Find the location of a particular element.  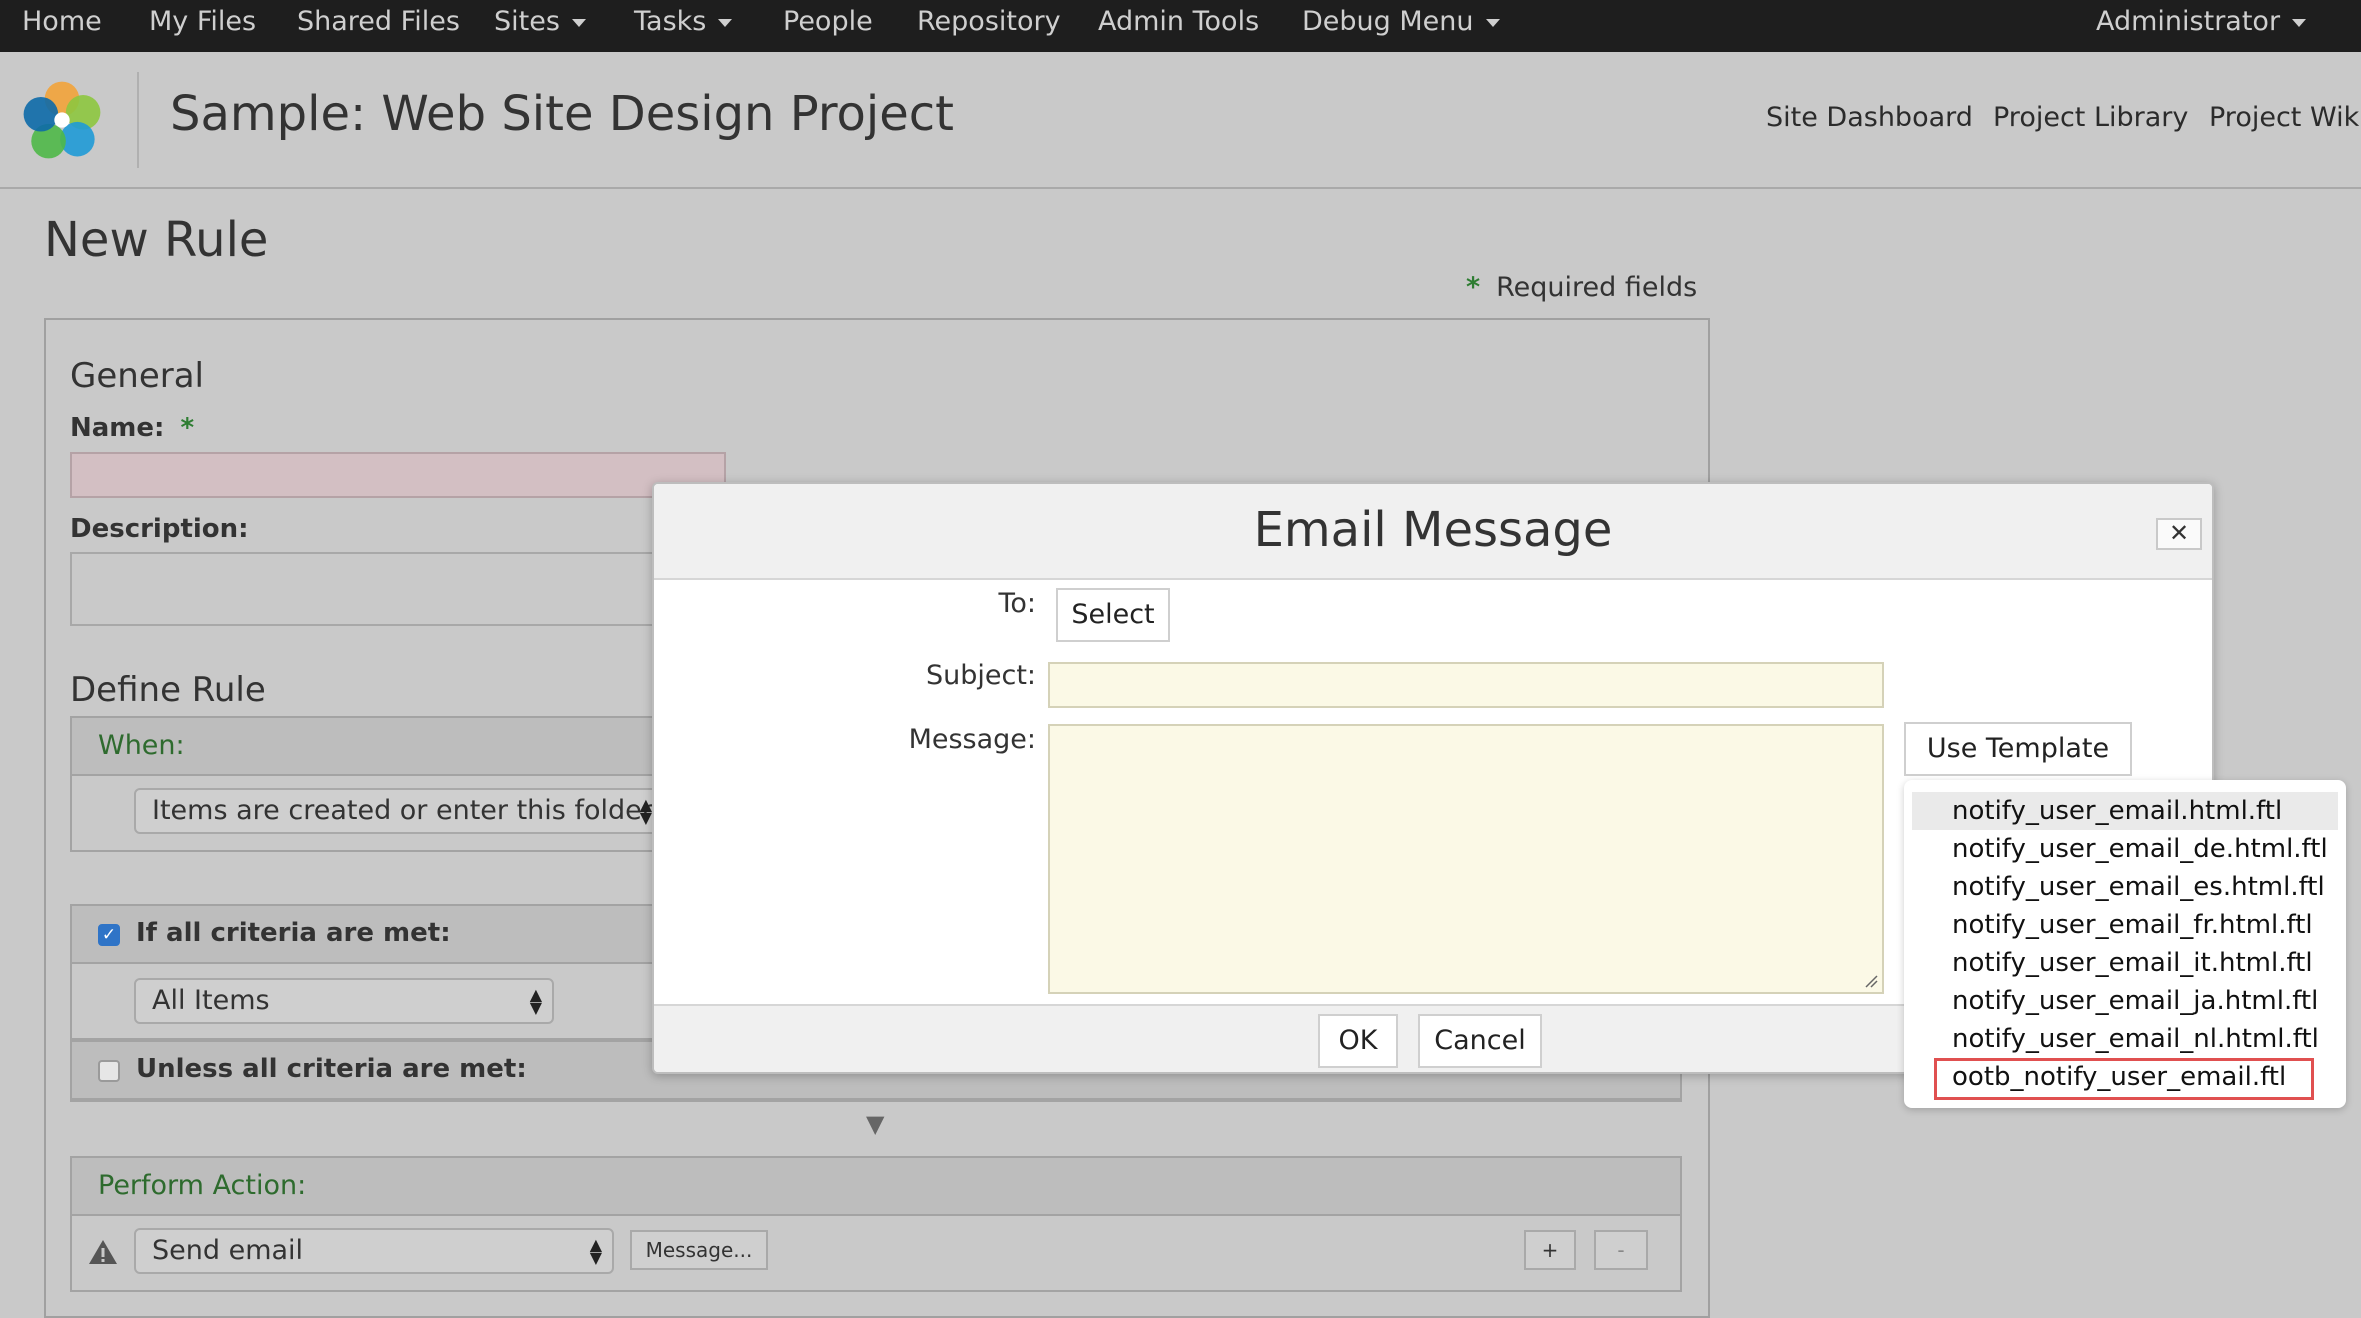

name-input is located at coordinates (398, 475).